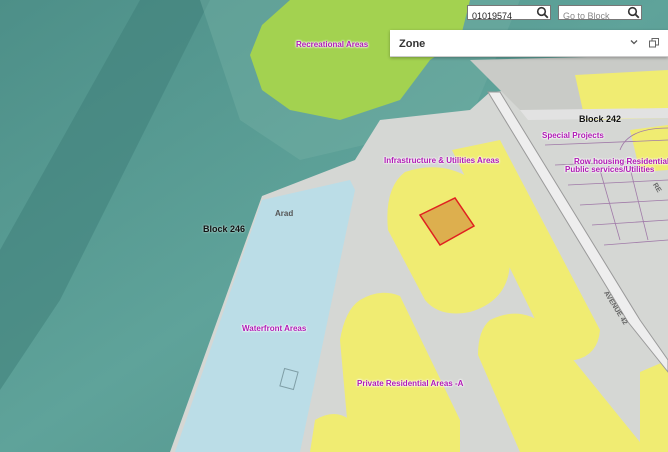 This screenshot has width=668, height=452. What do you see at coordinates (610, 169) in the screenshot?
I see `label-public-services: Public services/Utilities` at bounding box center [610, 169].